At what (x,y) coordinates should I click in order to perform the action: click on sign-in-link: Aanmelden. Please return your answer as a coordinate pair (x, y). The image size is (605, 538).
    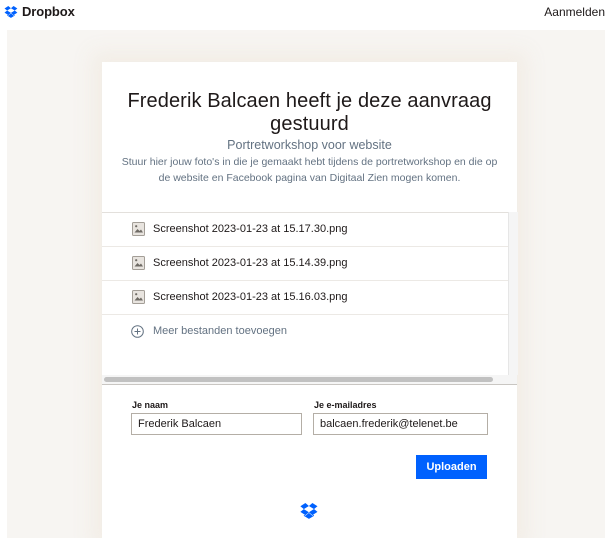
    Looking at the image, I should click on (574, 12).